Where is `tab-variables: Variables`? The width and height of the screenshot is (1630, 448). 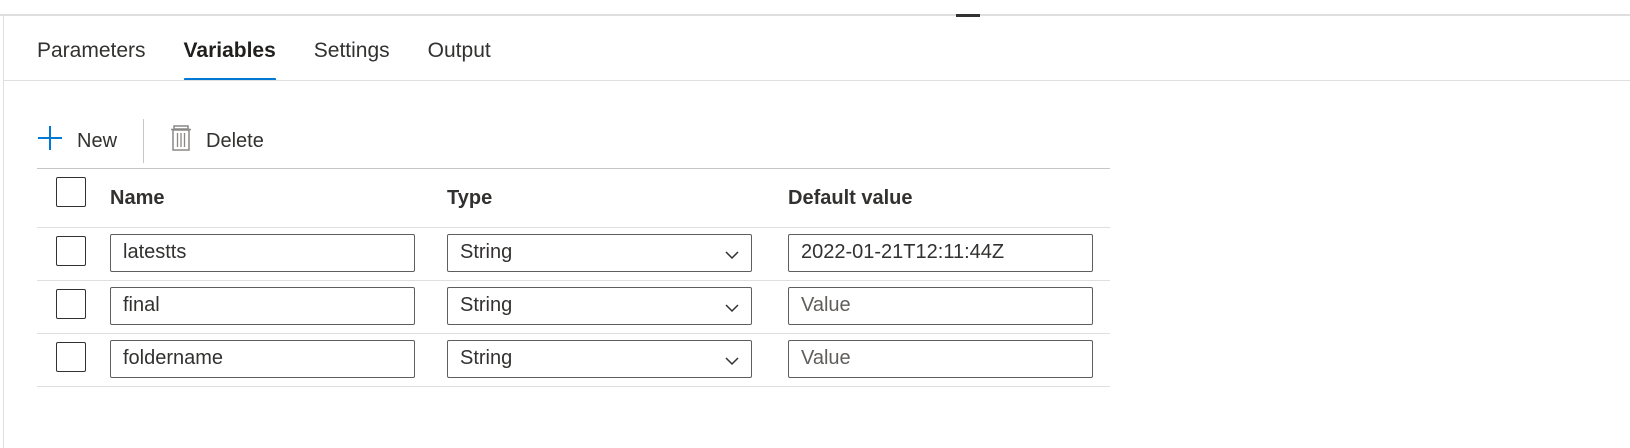
tab-variables: Variables is located at coordinates (230, 58).